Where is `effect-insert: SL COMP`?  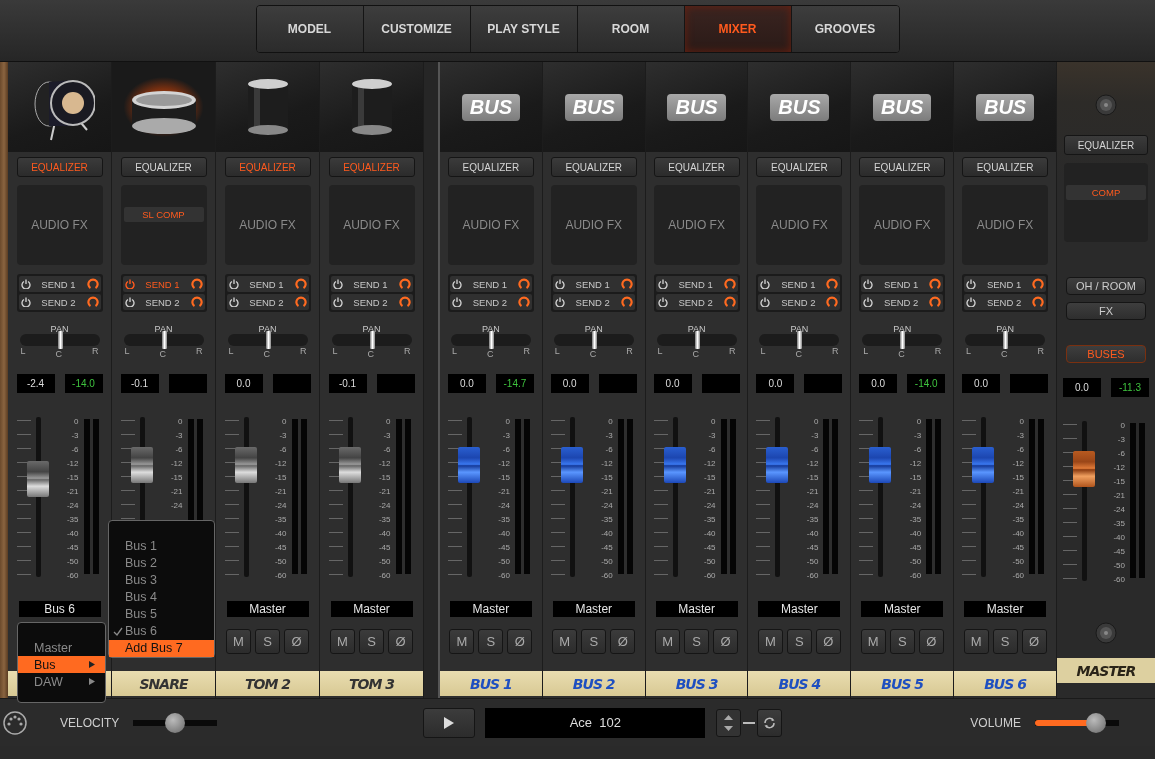
effect-insert: SL COMP is located at coordinates (163, 214).